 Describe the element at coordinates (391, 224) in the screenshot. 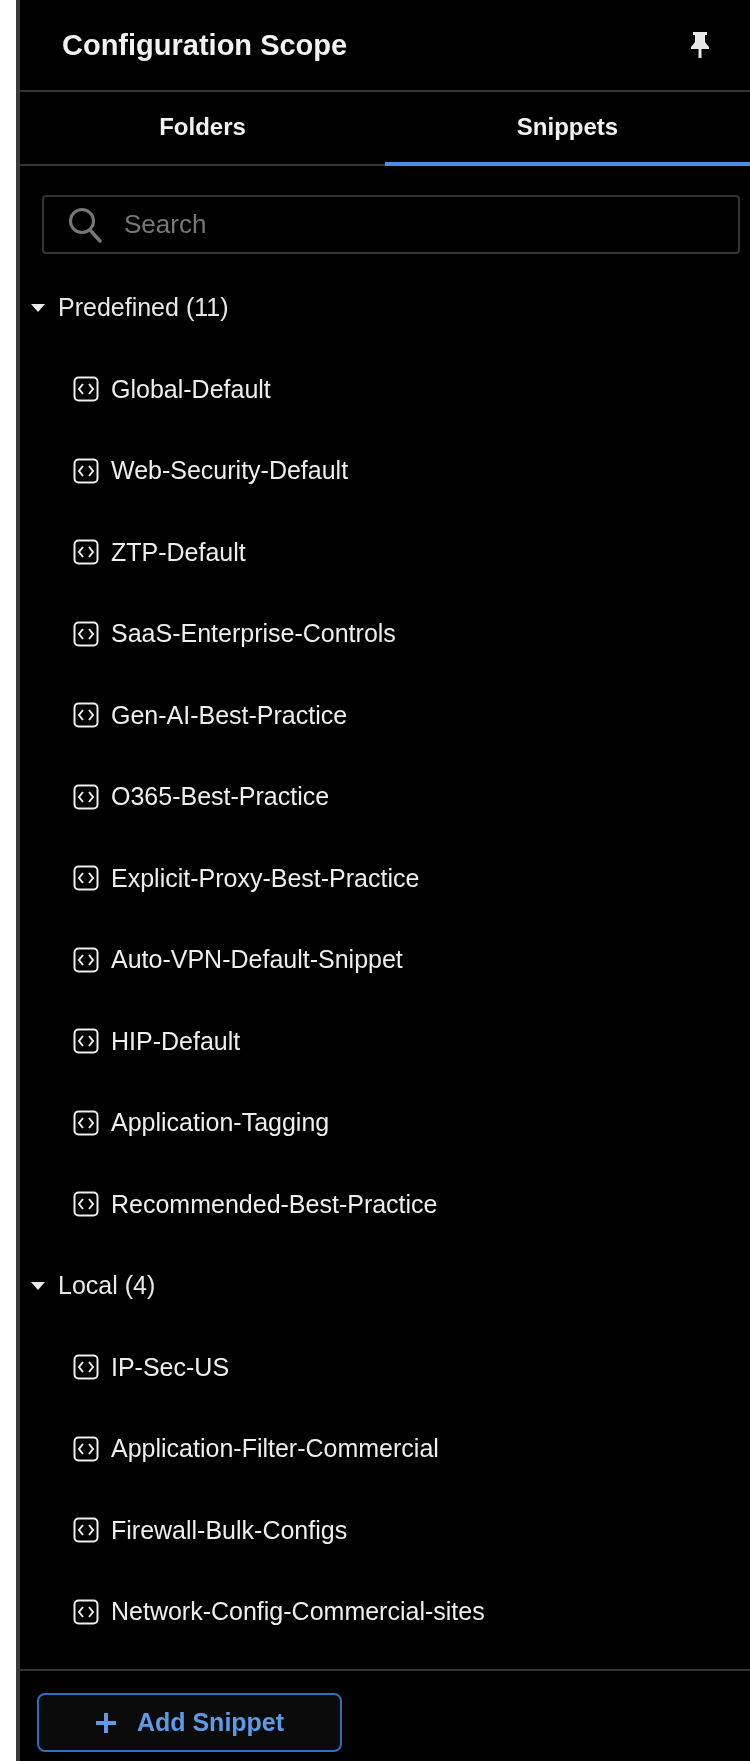

I see `search-field: Search` at that location.